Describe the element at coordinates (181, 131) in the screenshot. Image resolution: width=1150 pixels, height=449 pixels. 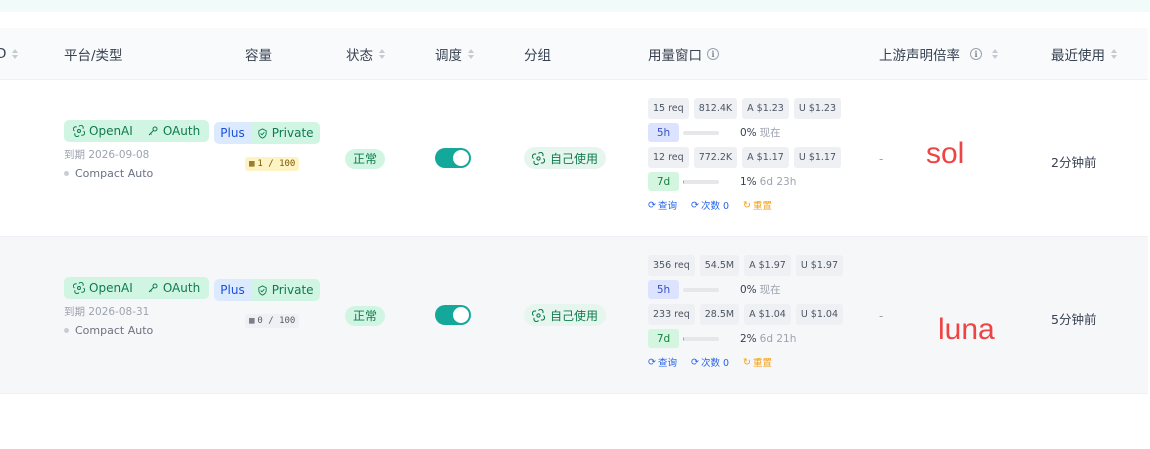
I see `auth-label: OAuth` at that location.